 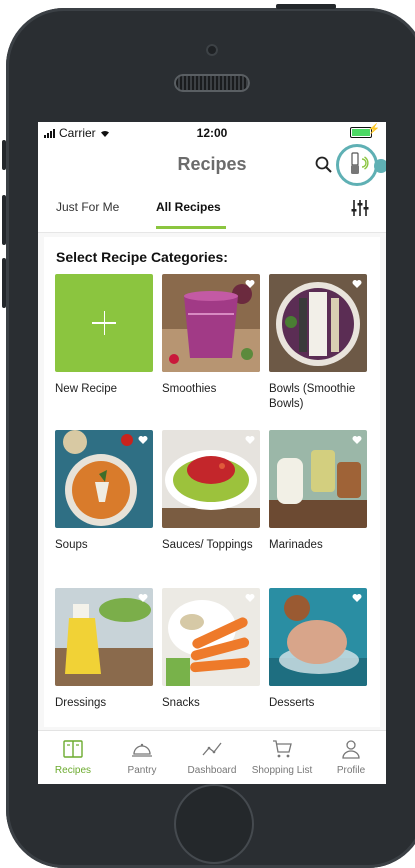 I want to click on nav-pantry: Pantry, so click(x=142, y=757).